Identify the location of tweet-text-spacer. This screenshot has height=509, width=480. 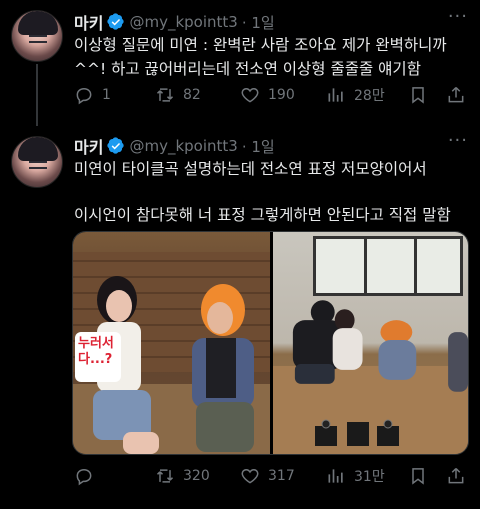
(272, 192).